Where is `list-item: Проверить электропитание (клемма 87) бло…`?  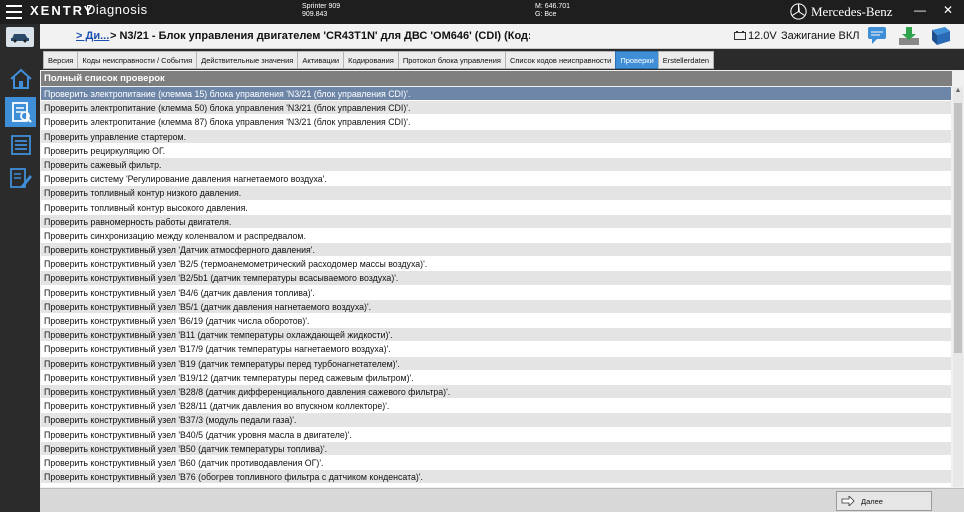 list-item: Проверить электропитание (клемма 87) бло… is located at coordinates (496, 122).